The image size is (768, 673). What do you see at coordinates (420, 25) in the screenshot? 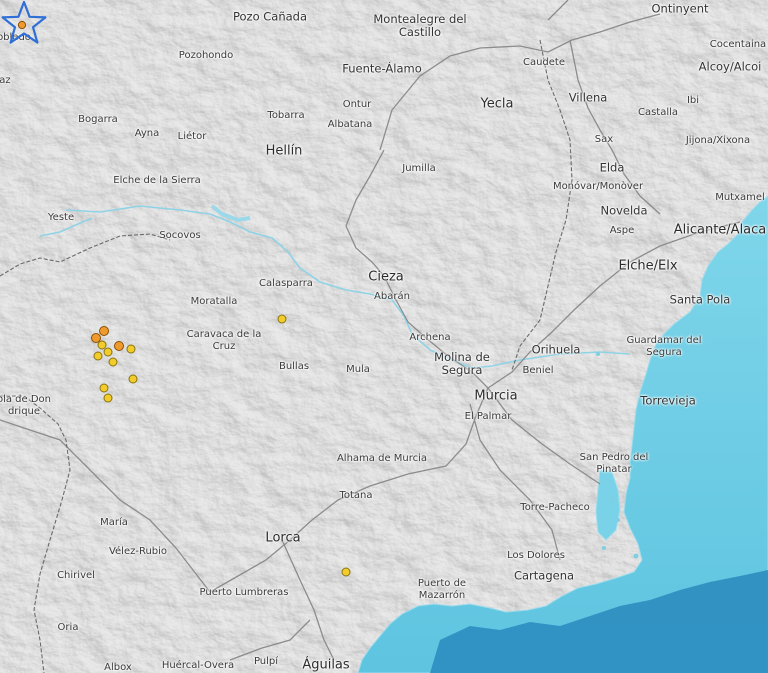
I see `place-label-montealegre: Montealegre del Castillo` at bounding box center [420, 25].